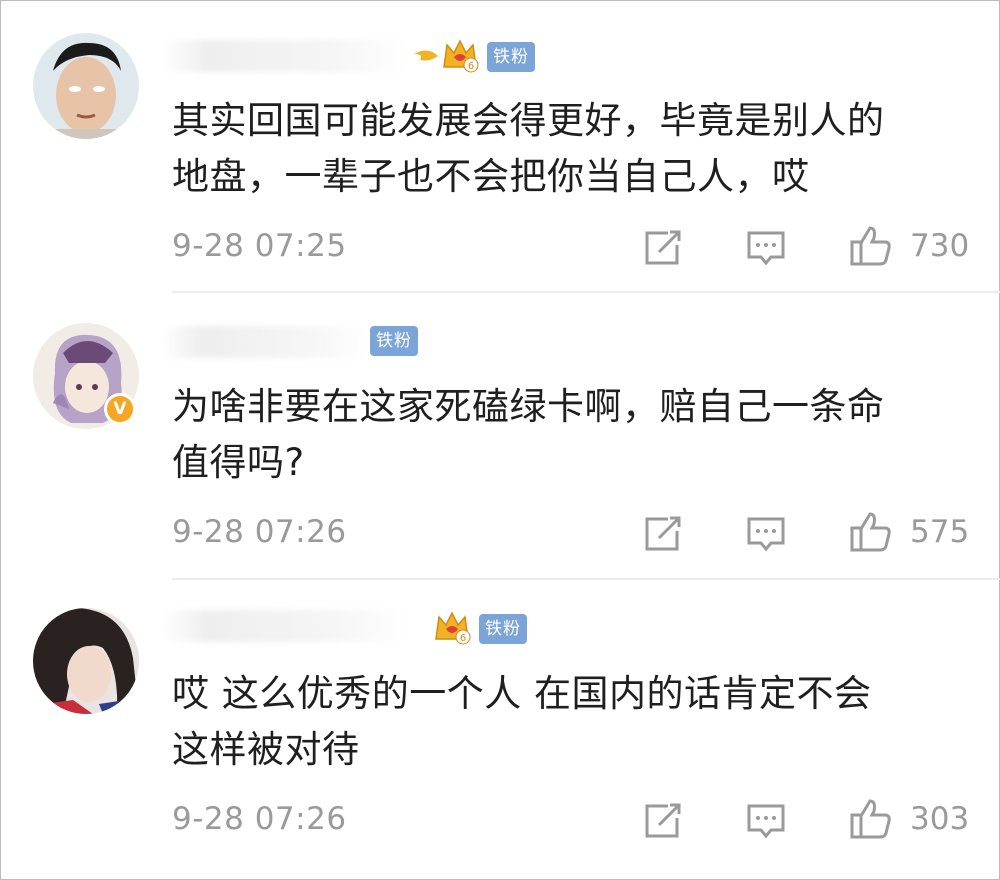 This screenshot has height=880, width=1000. What do you see at coordinates (120, 409) in the screenshot?
I see `verified-badge: V` at bounding box center [120, 409].